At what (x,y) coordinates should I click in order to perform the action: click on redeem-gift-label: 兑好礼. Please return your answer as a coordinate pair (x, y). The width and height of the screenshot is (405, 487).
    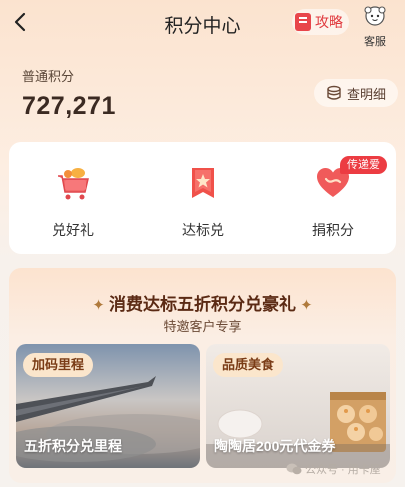
    Looking at the image, I should click on (73, 230).